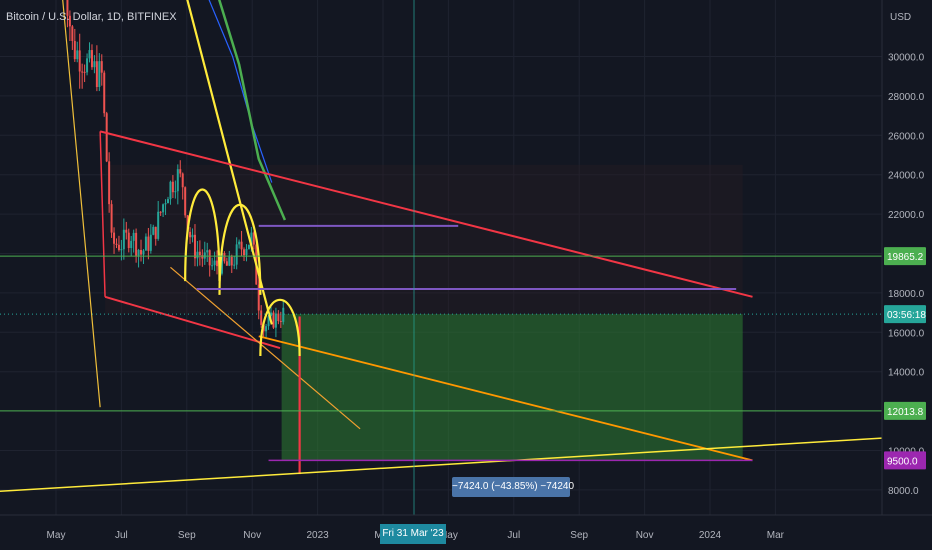  What do you see at coordinates (906, 136) in the screenshot?
I see `price-tick-label: 26000.0` at bounding box center [906, 136].